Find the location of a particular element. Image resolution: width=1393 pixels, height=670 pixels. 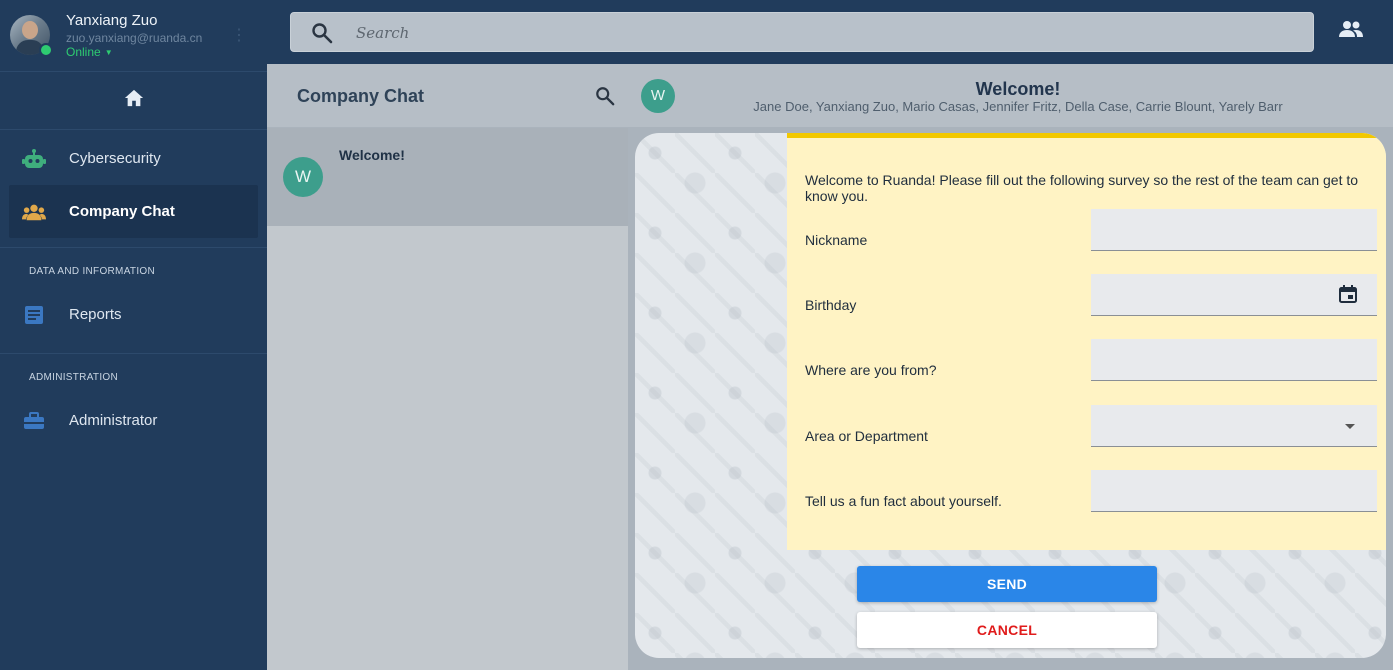

conversation-title: Welcome! is located at coordinates (1018, 89).